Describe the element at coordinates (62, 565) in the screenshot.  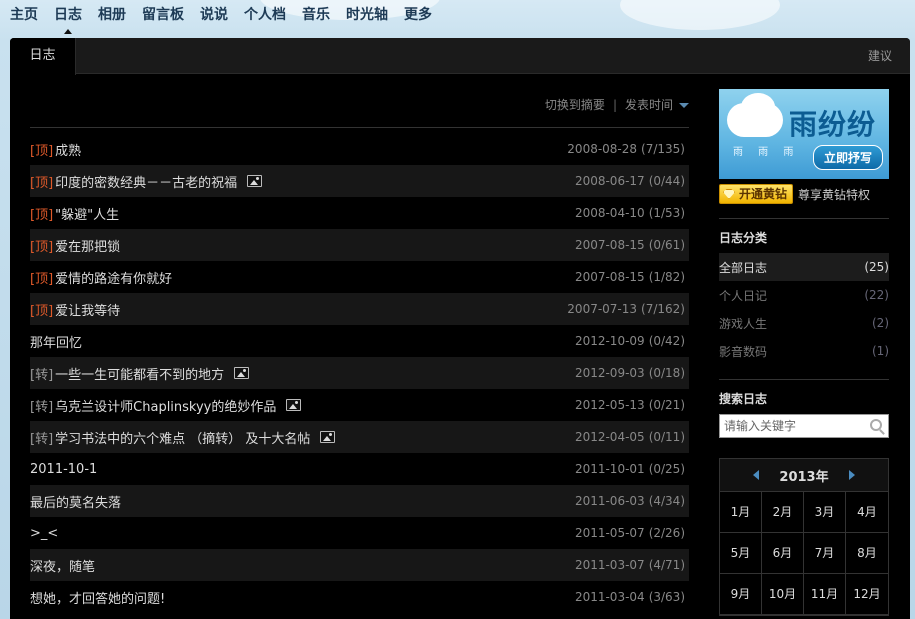
I see `post-title-link: 深夜，随笔` at that location.